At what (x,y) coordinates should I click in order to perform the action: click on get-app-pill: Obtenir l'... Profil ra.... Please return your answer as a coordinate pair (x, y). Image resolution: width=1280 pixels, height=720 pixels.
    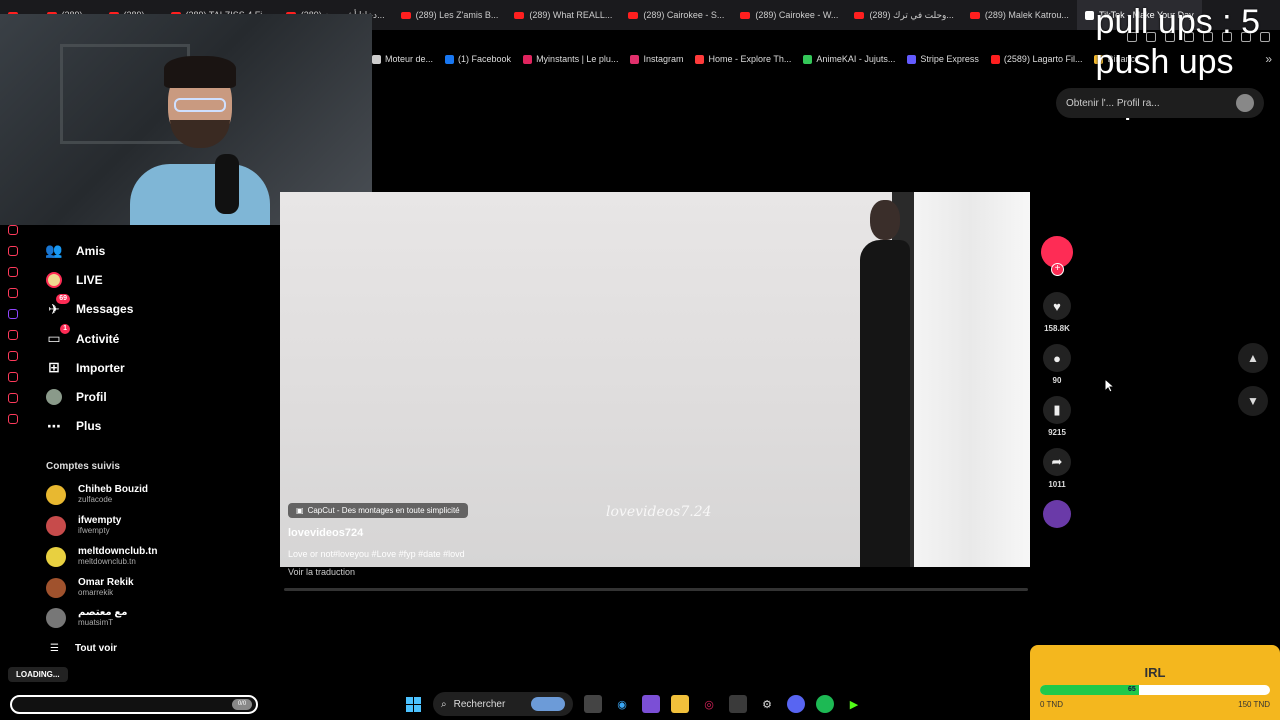
    Looking at the image, I should click on (1160, 103).